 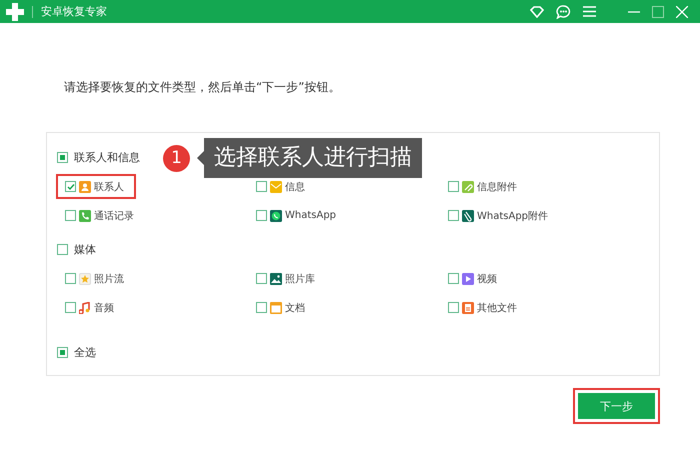 What do you see at coordinates (276, 278) in the screenshot?
I see `image-icon` at bounding box center [276, 278].